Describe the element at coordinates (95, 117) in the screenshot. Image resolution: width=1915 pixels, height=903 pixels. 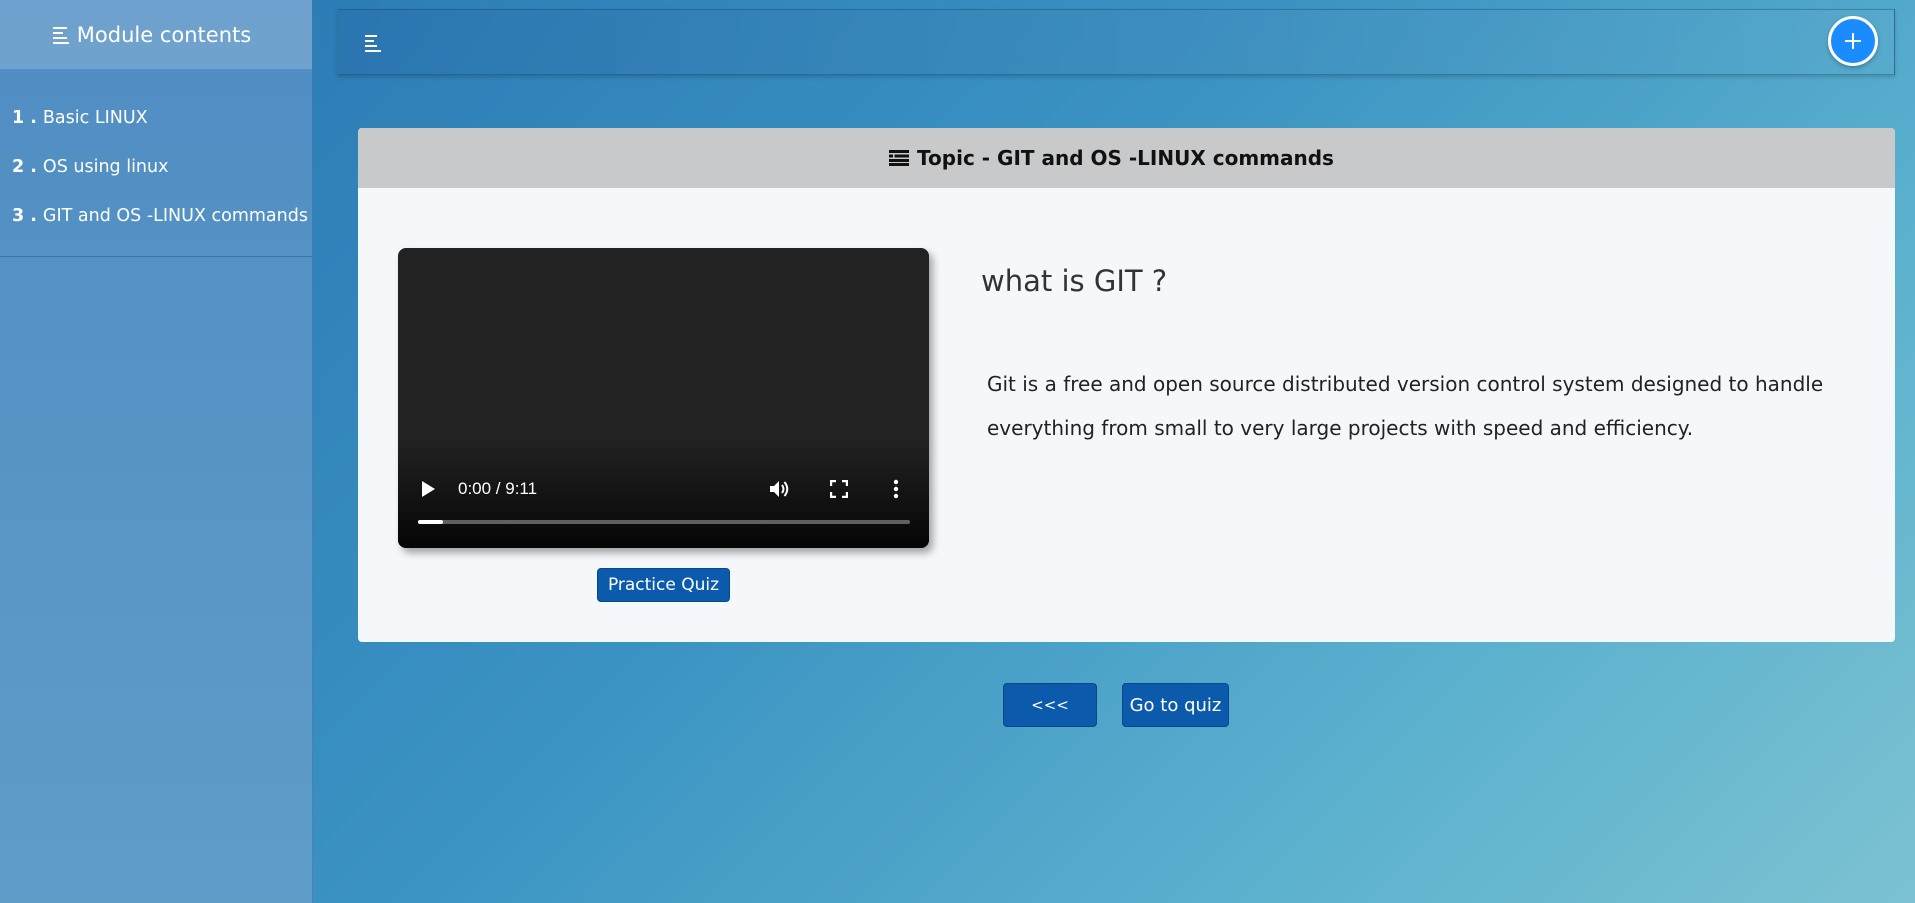
I see `sidebar-item-label: Basic LINUX` at that location.